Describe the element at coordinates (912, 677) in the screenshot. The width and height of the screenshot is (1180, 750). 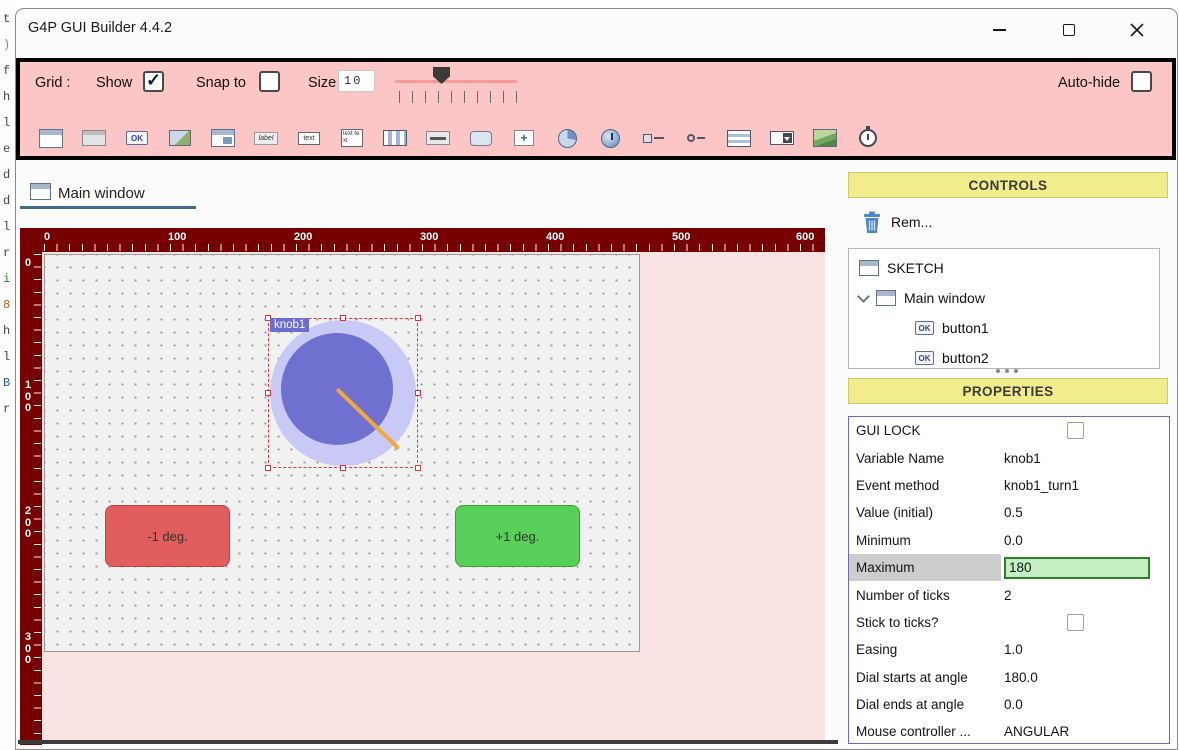
I see `property-label: Dial starts at angle` at that location.